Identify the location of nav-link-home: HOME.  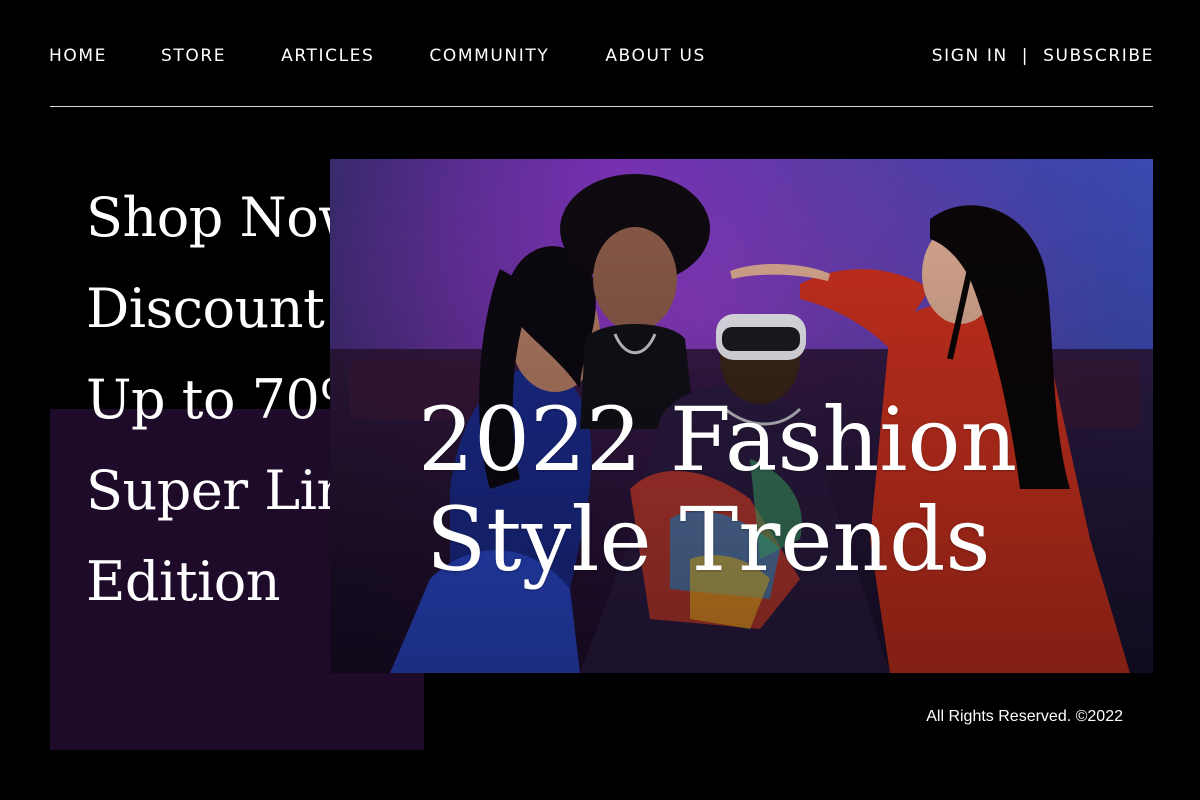
(78, 56).